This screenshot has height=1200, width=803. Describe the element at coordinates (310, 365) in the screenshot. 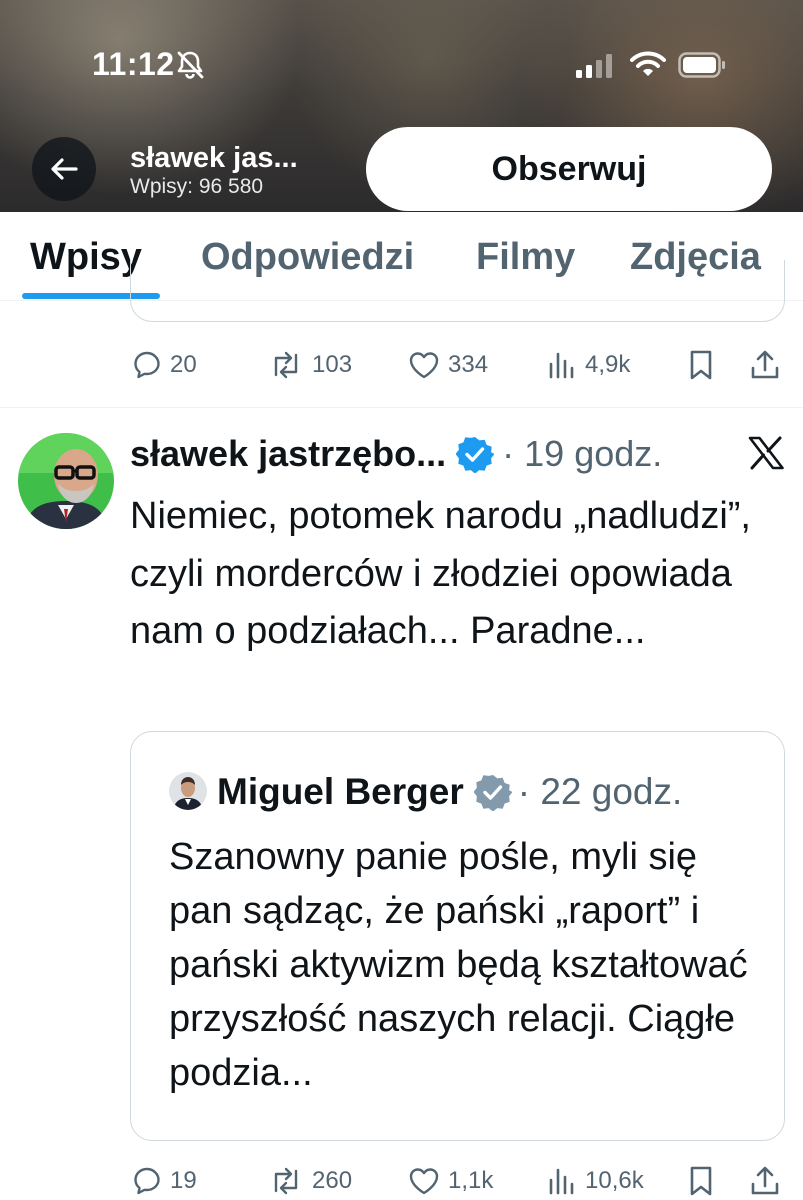

I see `repost-button: 103` at that location.